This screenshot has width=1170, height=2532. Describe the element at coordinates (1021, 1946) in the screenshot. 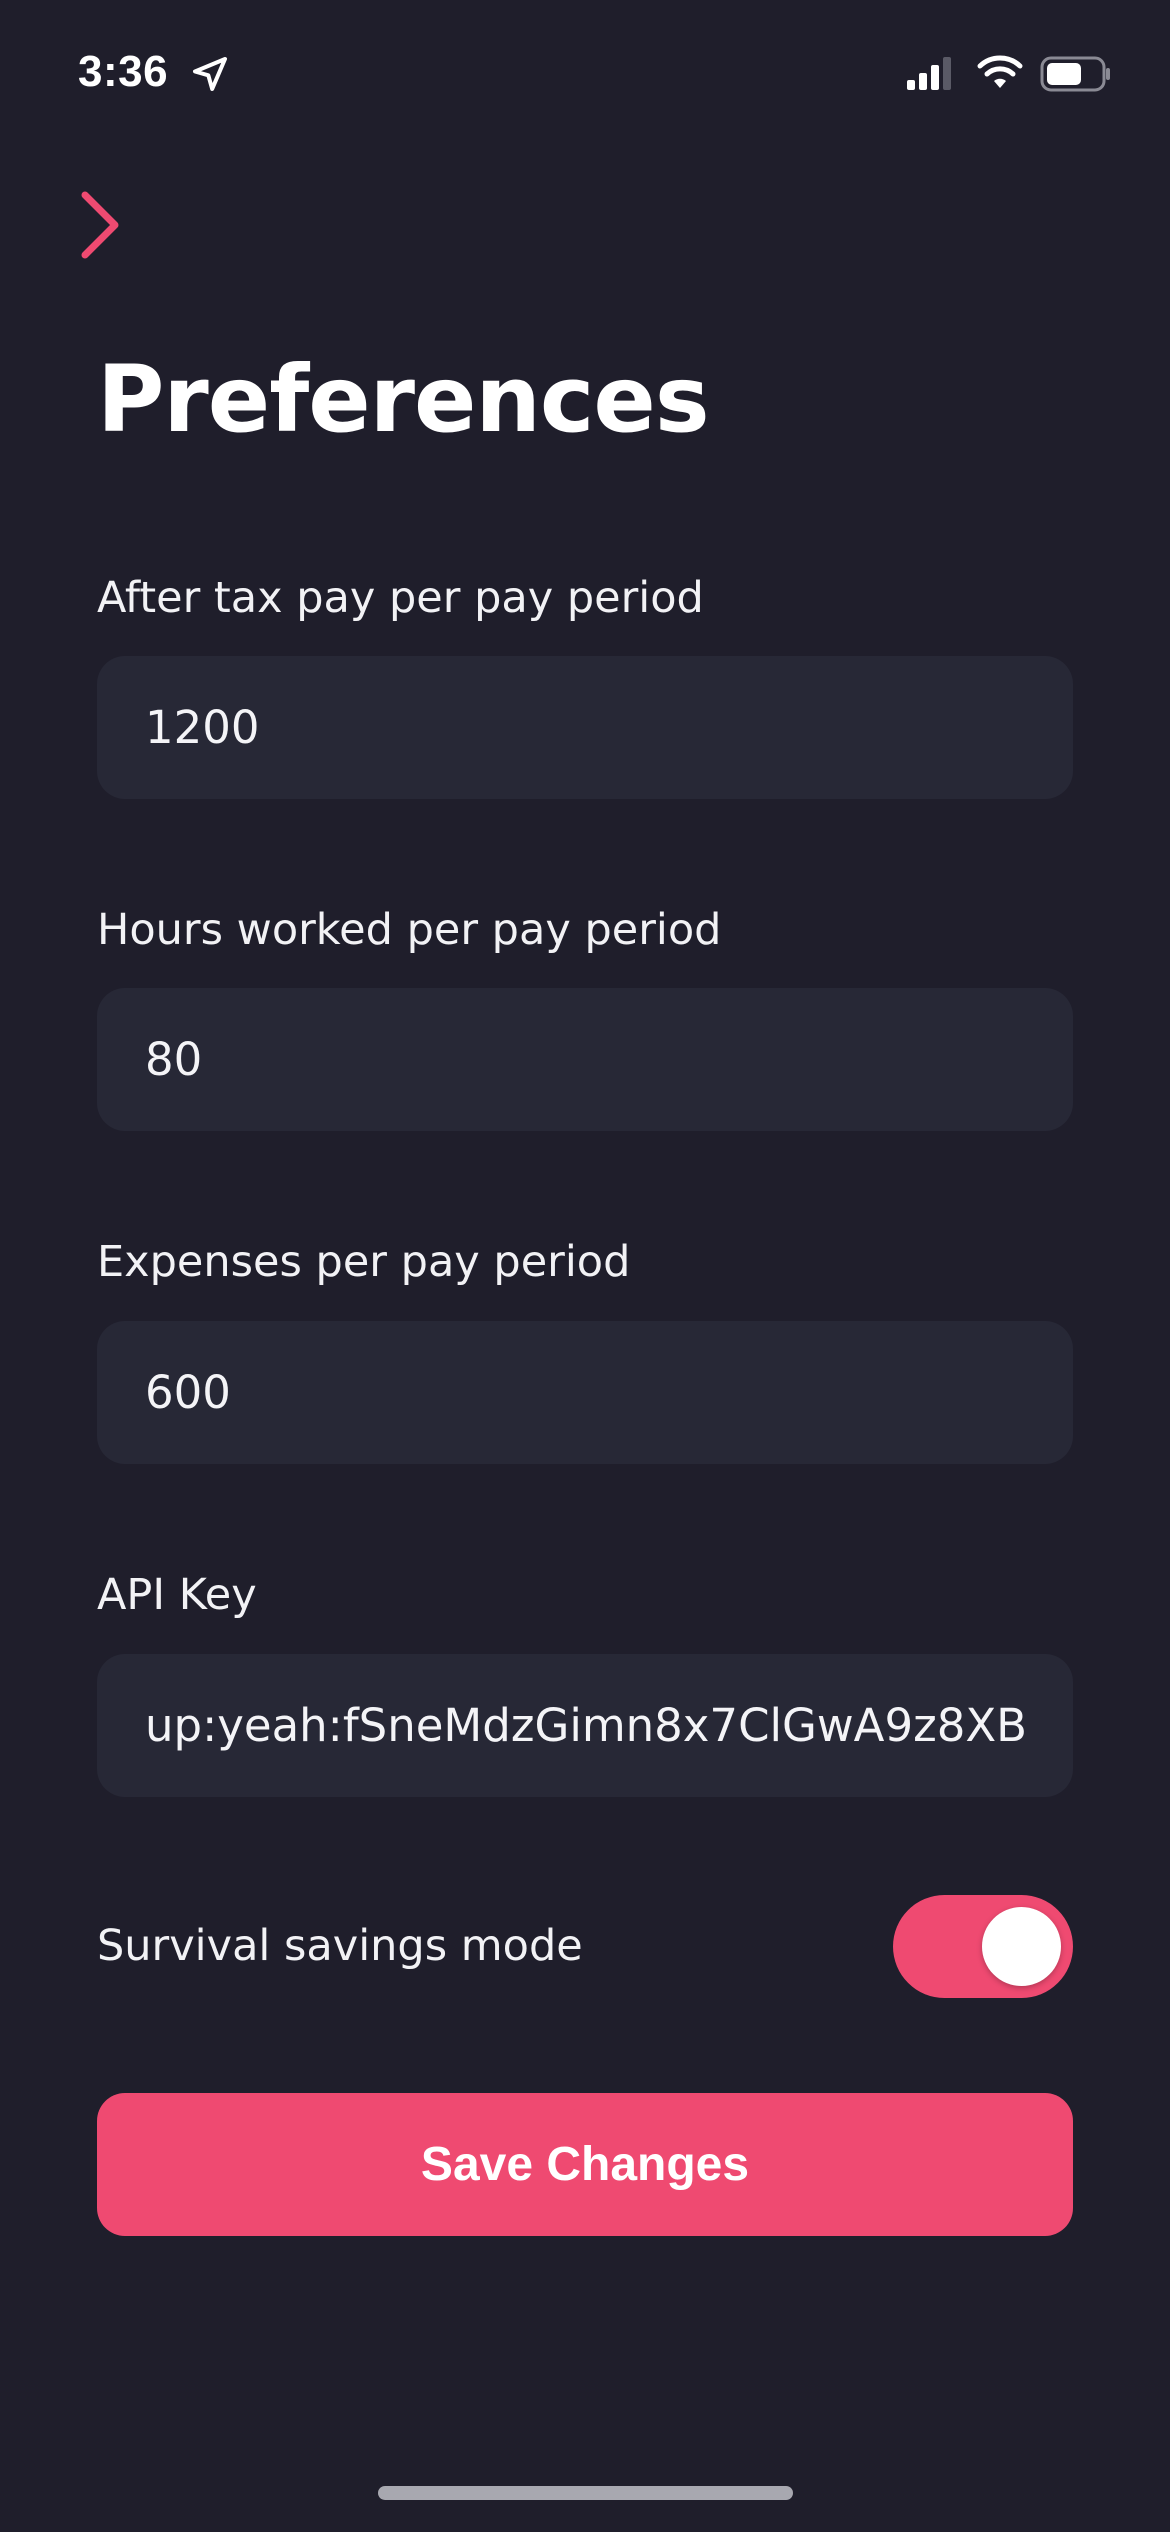

I see `toggle-knob` at that location.